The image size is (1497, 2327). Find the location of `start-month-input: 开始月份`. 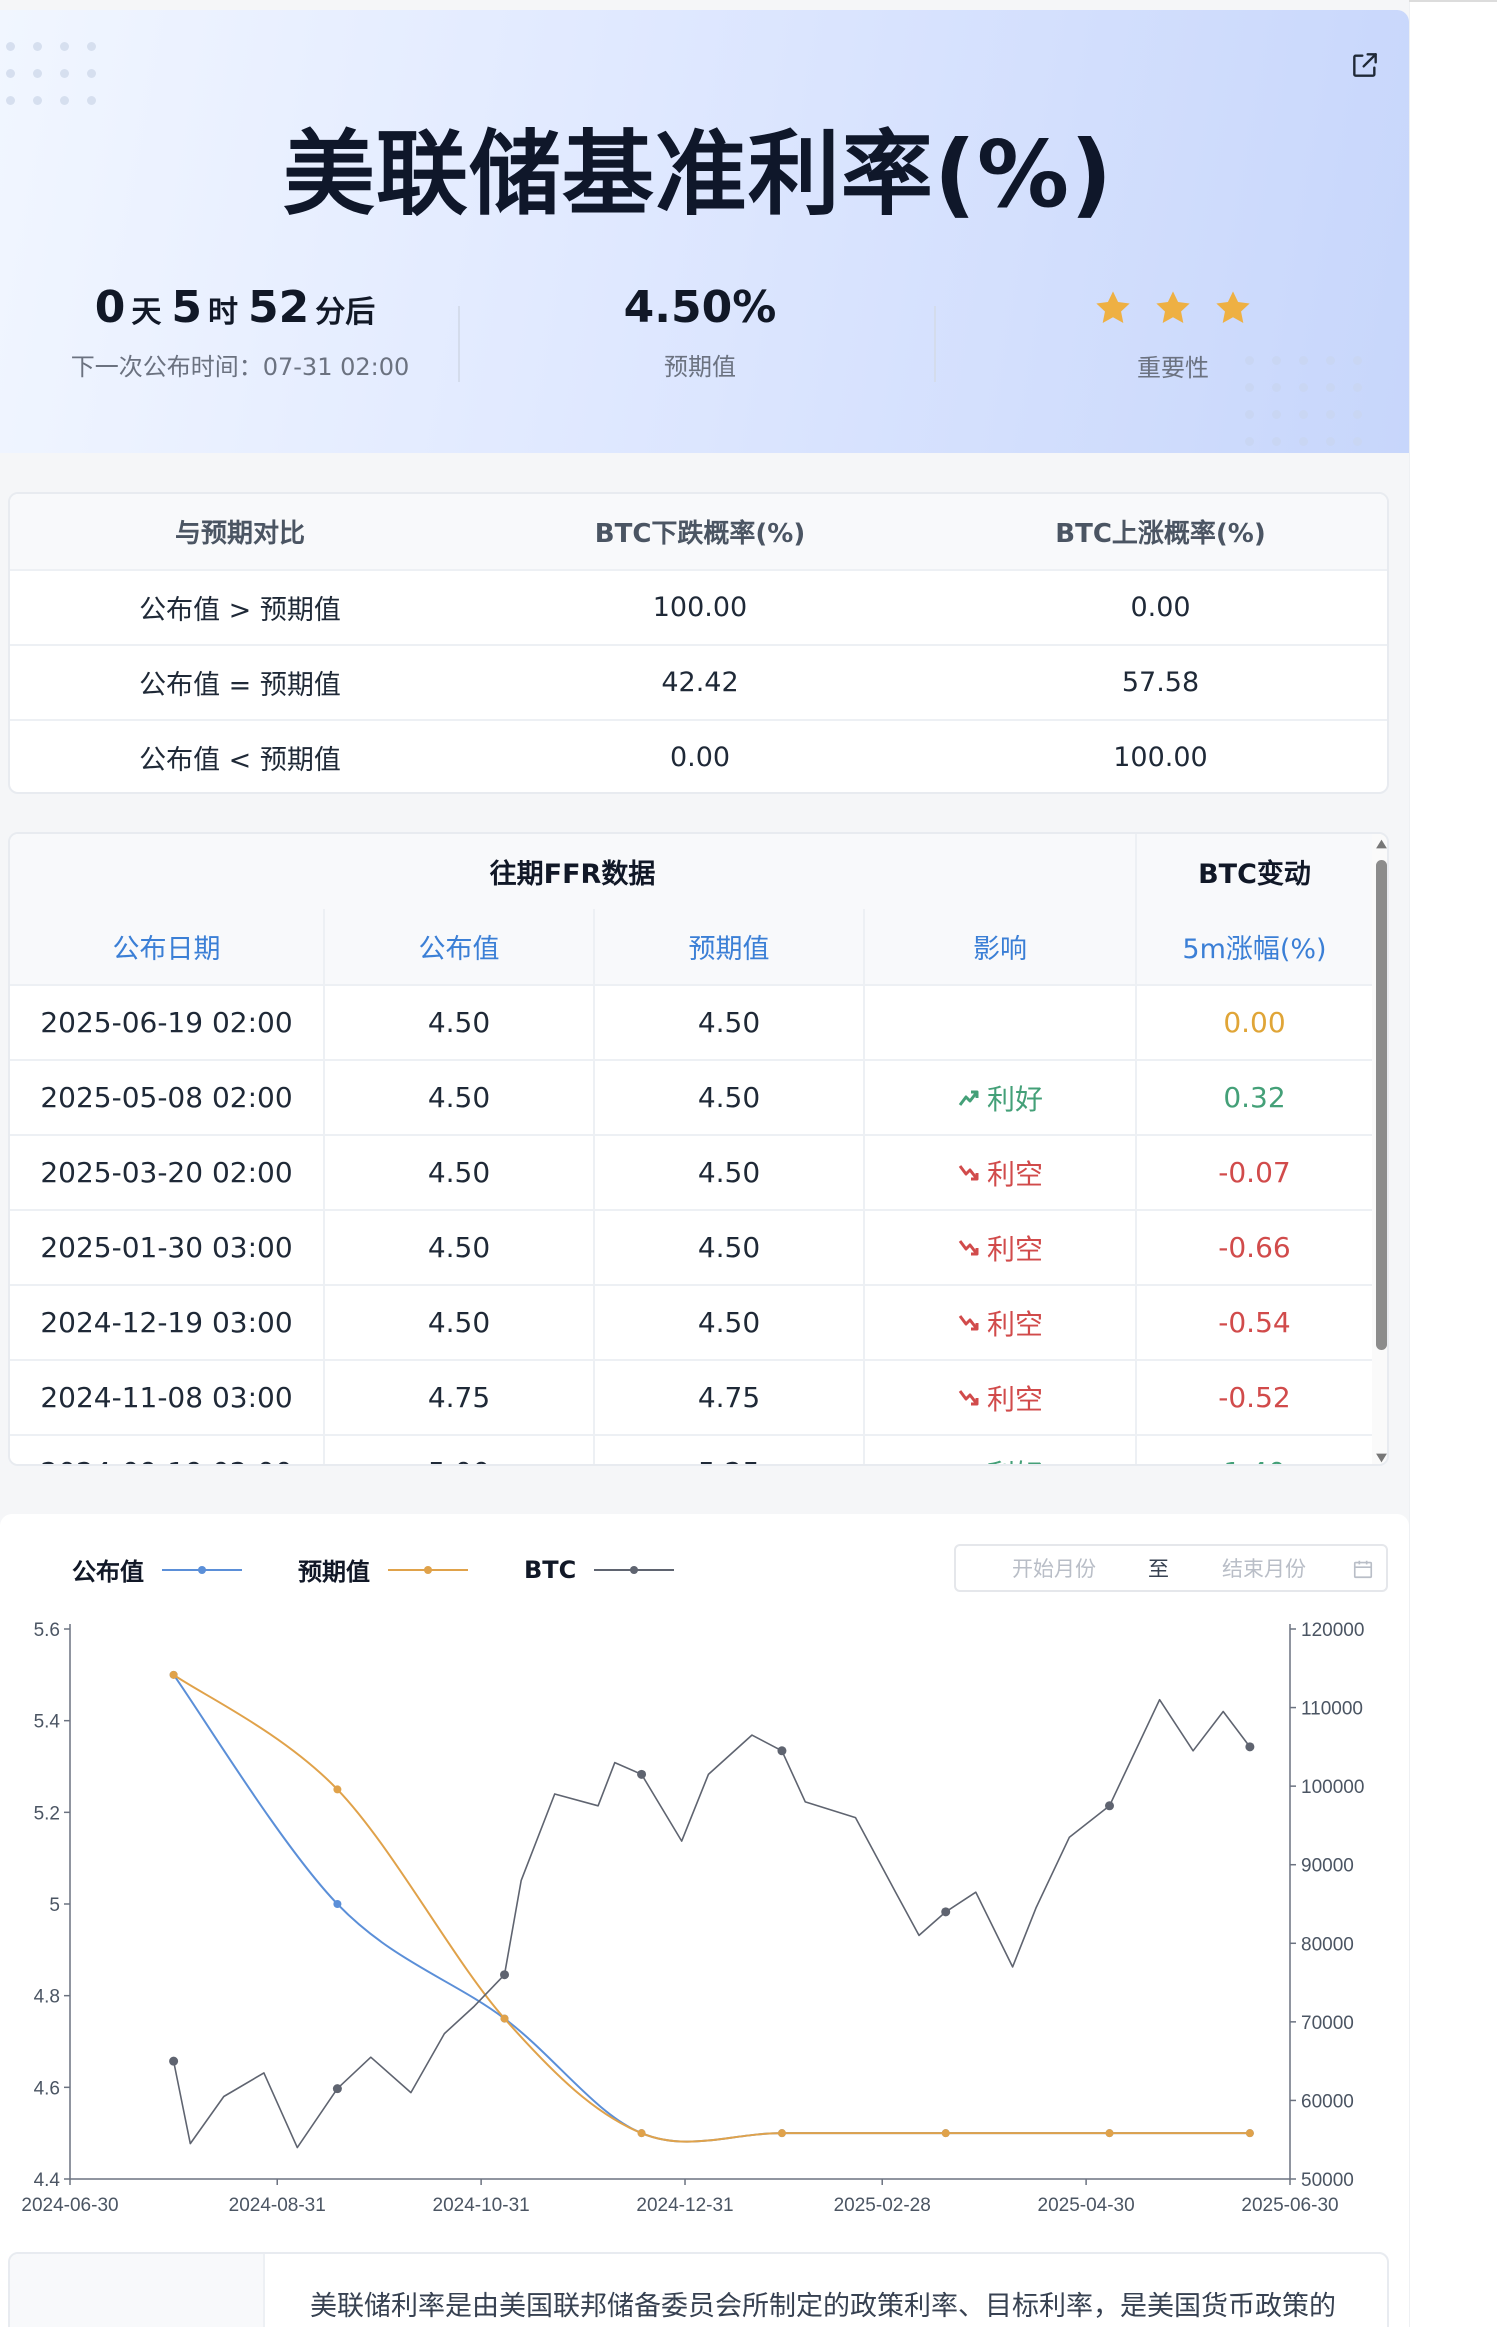

start-month-input: 开始月份 is located at coordinates (1054, 1568).